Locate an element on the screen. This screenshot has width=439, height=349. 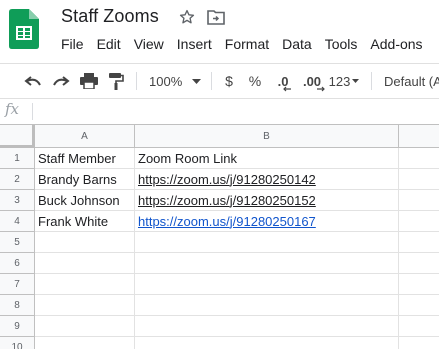
cell-b4: https://zoom.us/j/91280250167 is located at coordinates (267, 221).